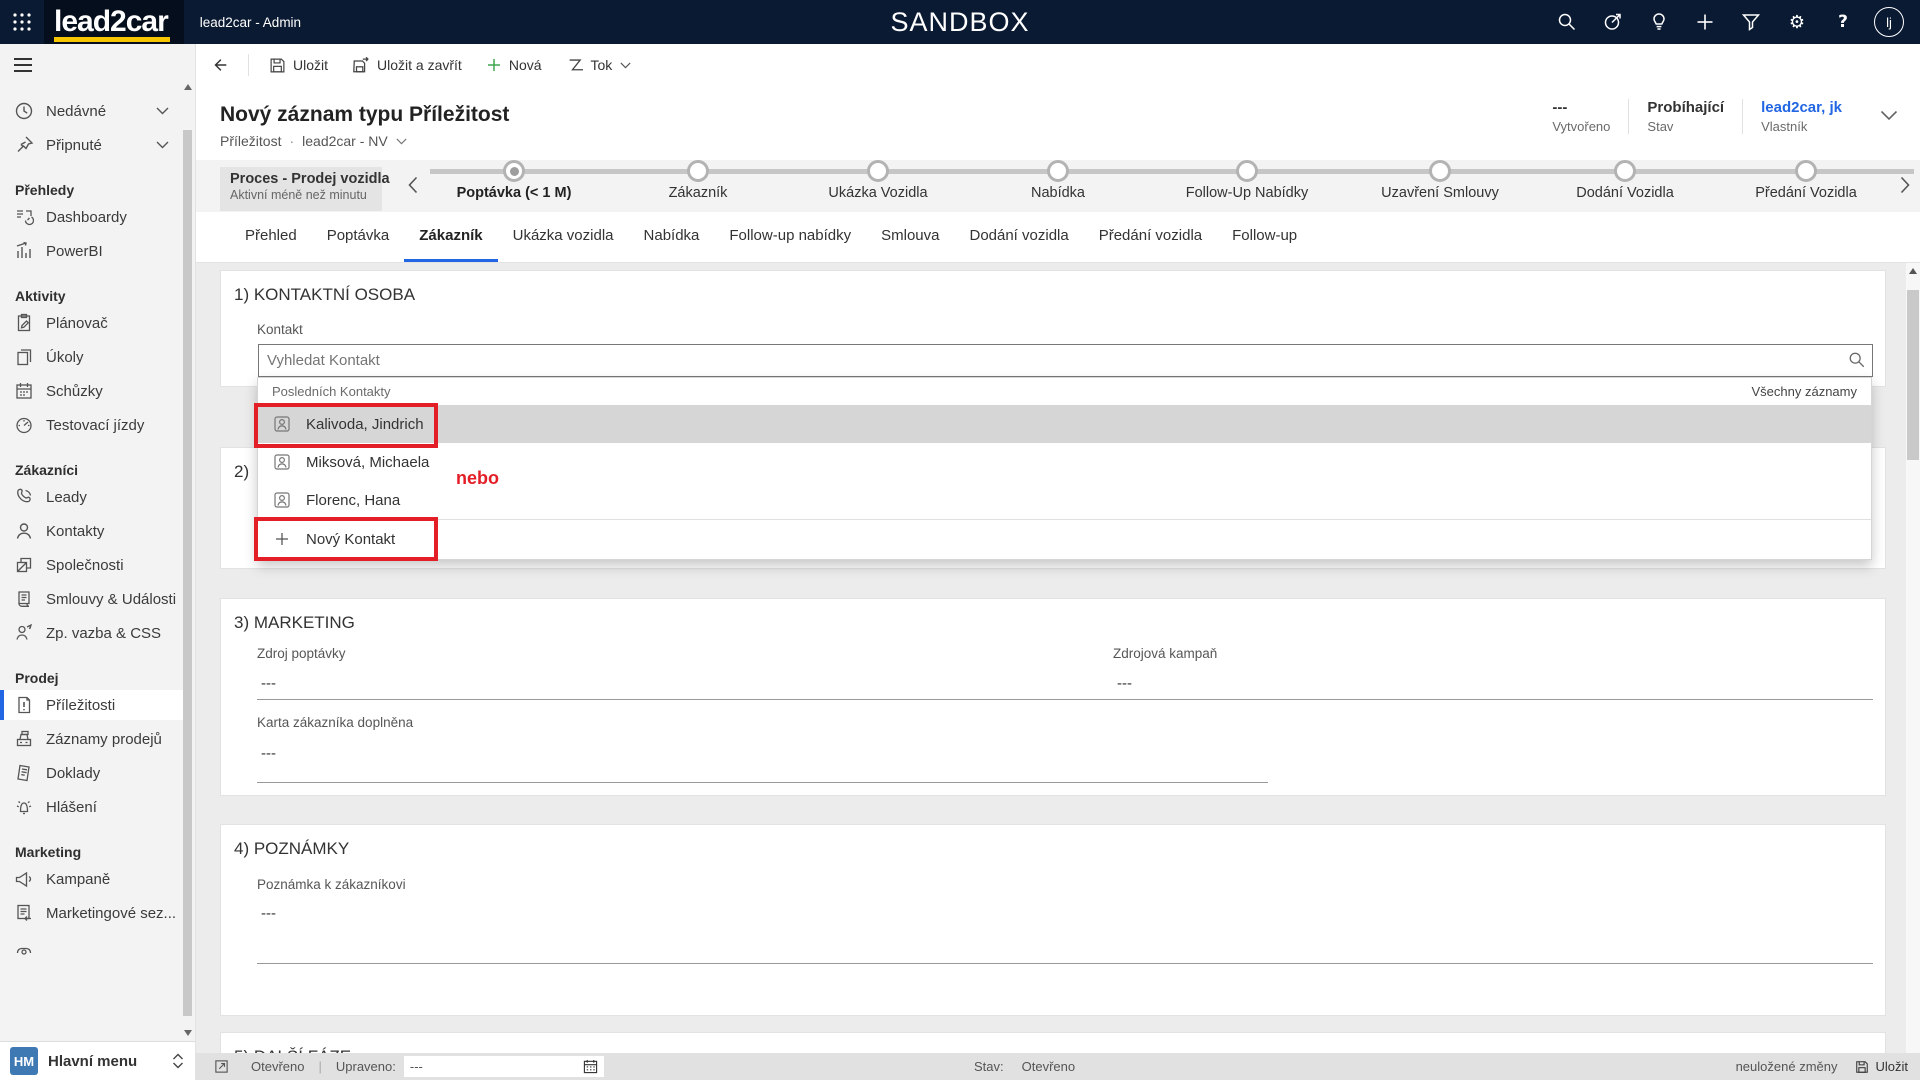  I want to click on lookup-search-icon, so click(1857, 360).